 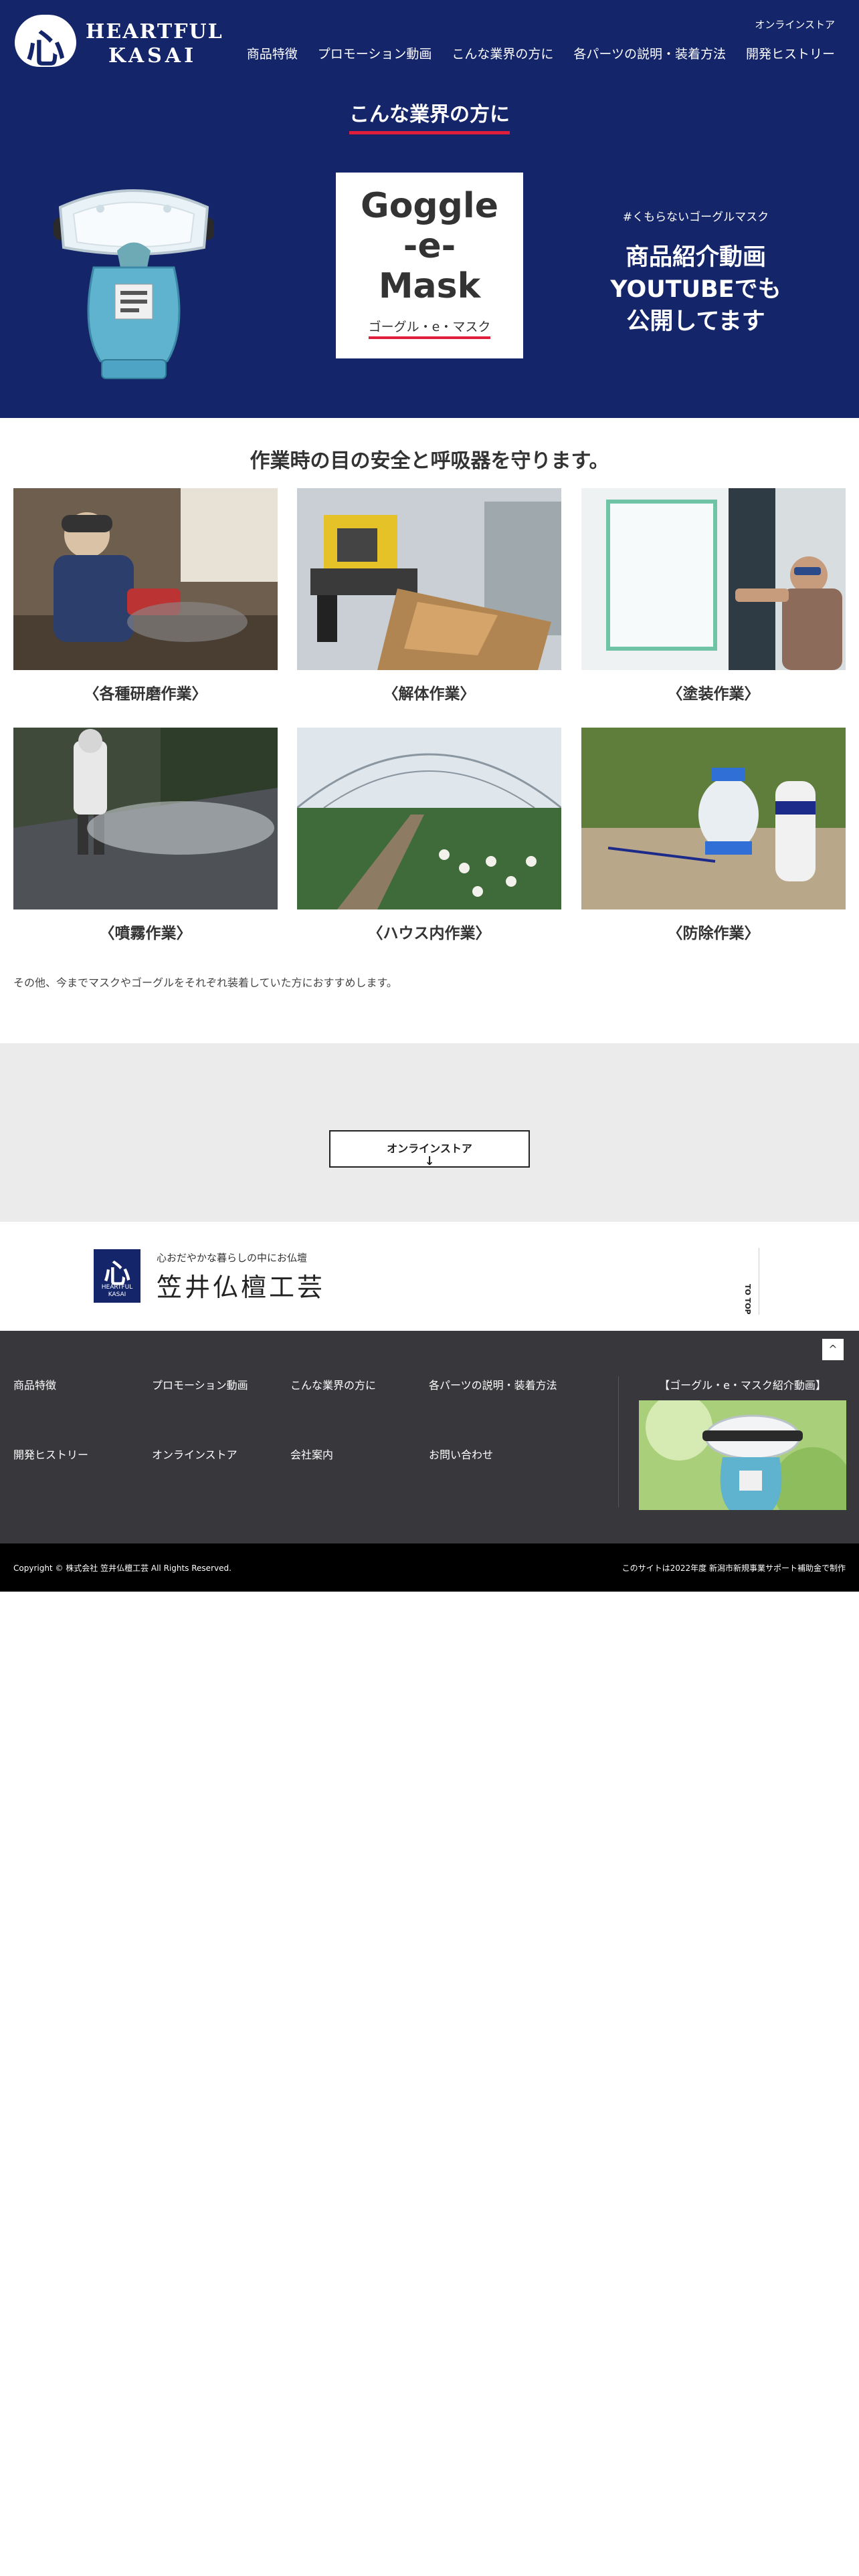 I want to click on footer-link-parts-guide: 各パーツの説明・装着方法, so click(x=493, y=1384).